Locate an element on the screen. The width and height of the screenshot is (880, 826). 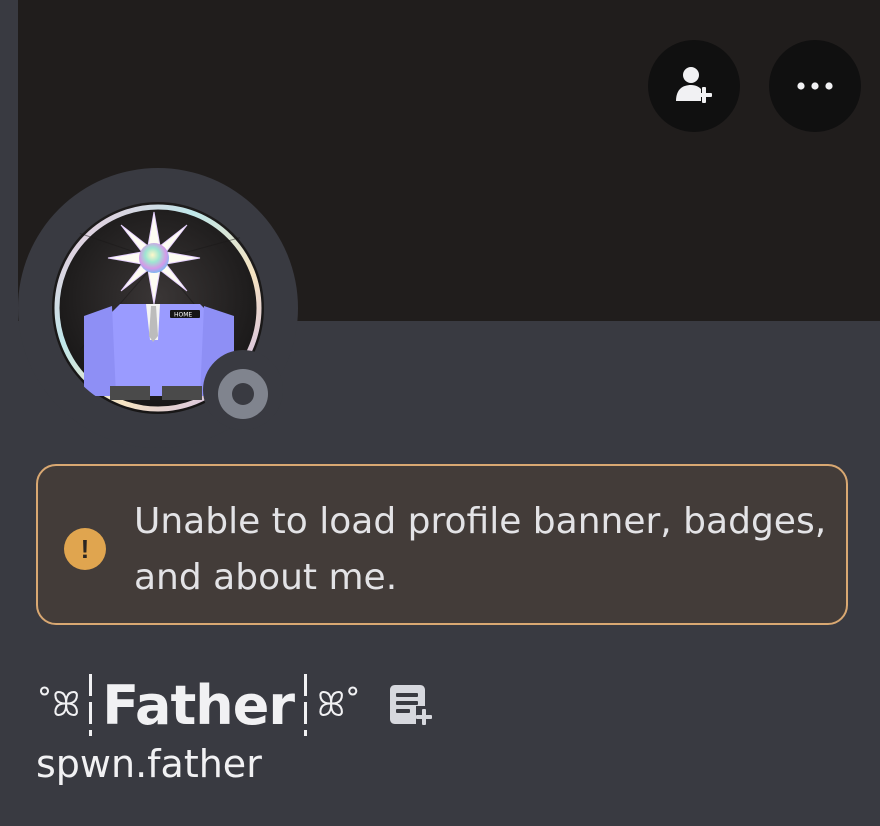
add-note-button is located at coordinates (409, 705).